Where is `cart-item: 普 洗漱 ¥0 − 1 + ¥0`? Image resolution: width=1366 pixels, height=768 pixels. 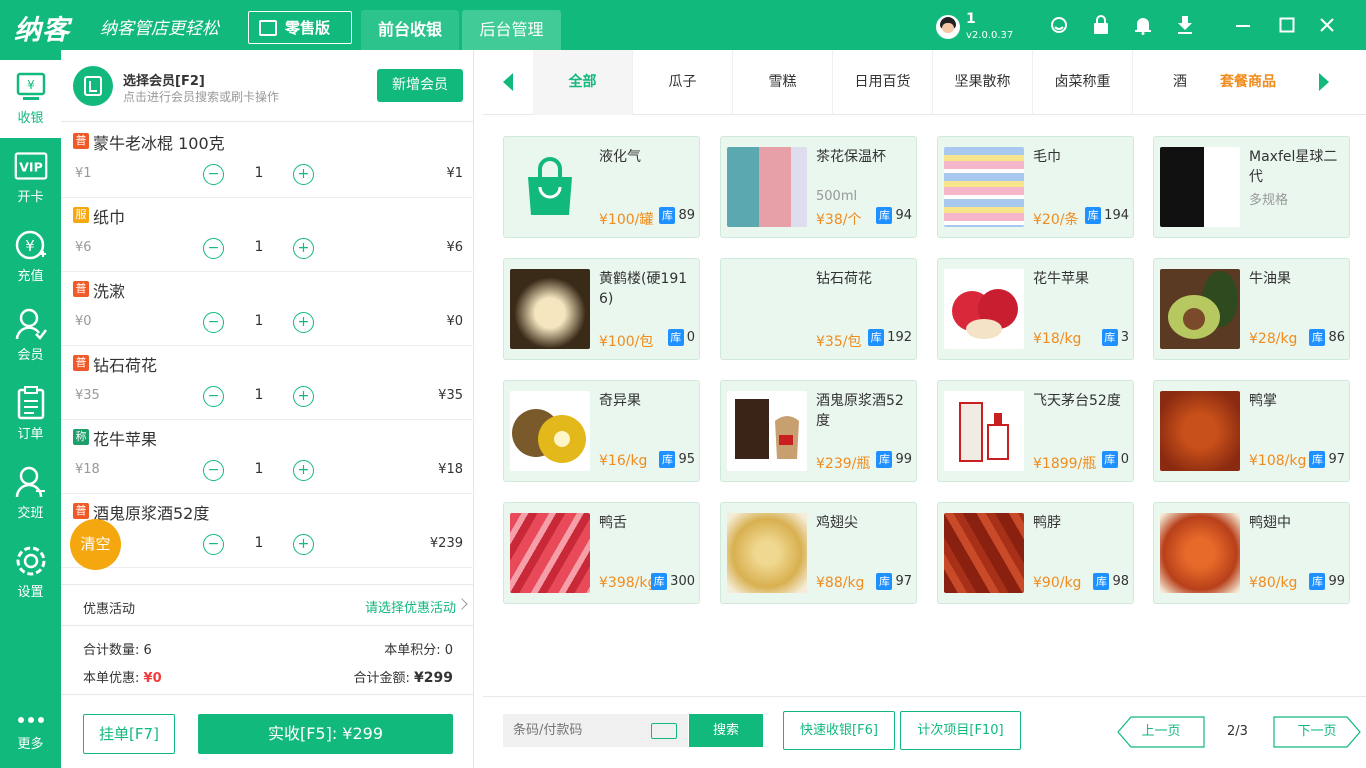
cart-item: 普 洗漱 ¥0 − 1 + ¥0 is located at coordinates (267, 309).